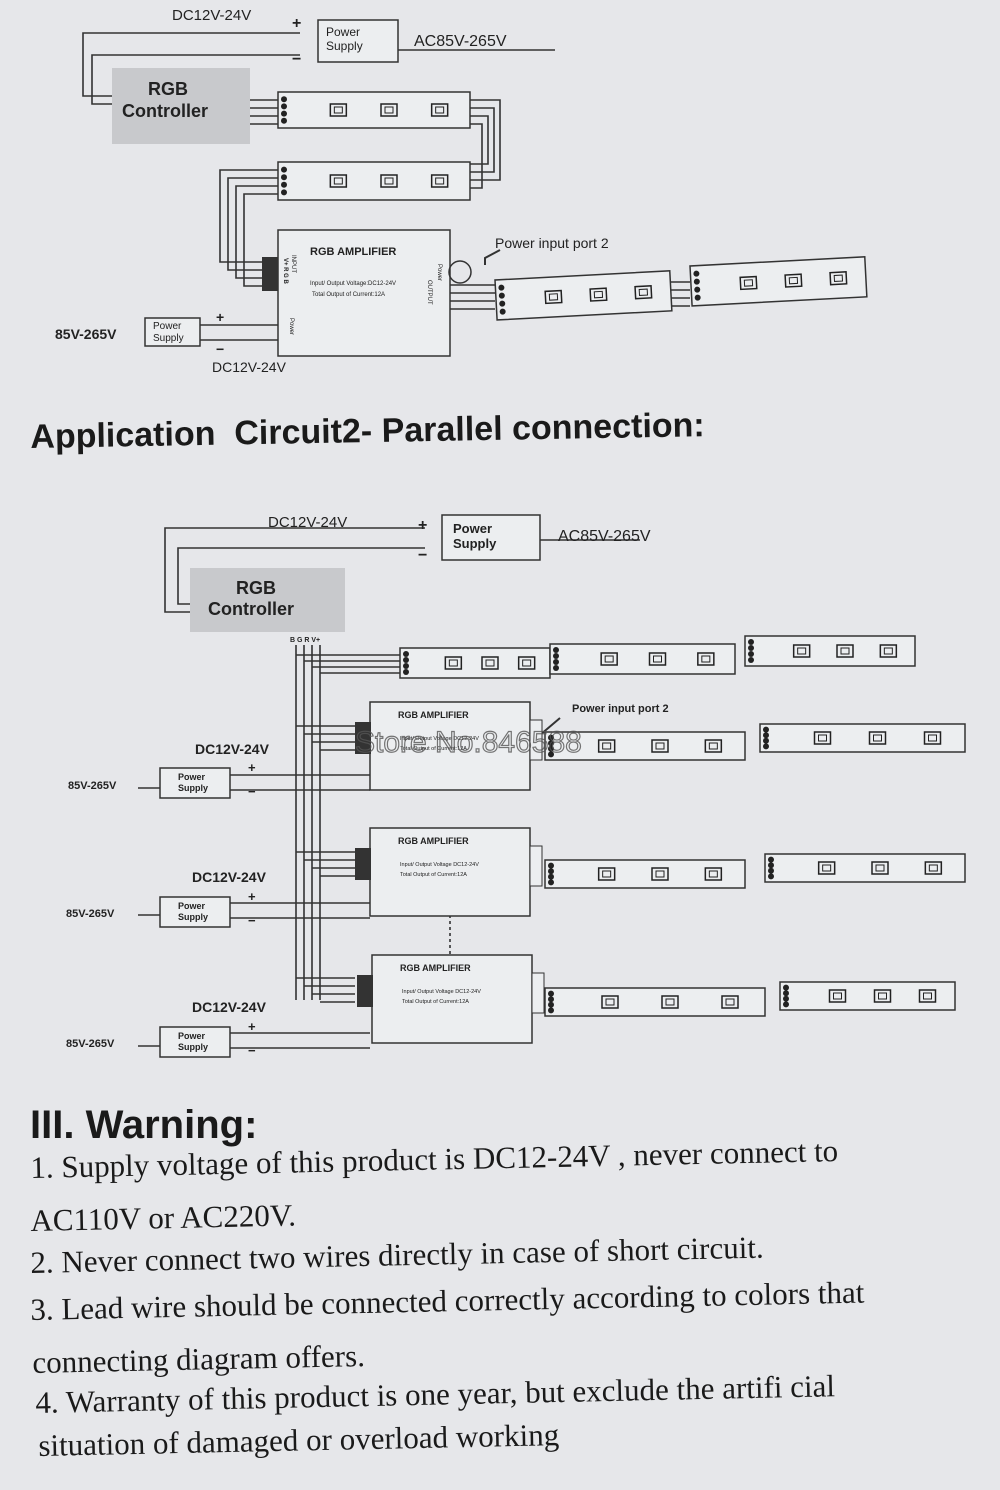 The image size is (1000, 1490). Describe the element at coordinates (429, 292) in the screenshot. I see `output-label: OUTPUT` at that location.